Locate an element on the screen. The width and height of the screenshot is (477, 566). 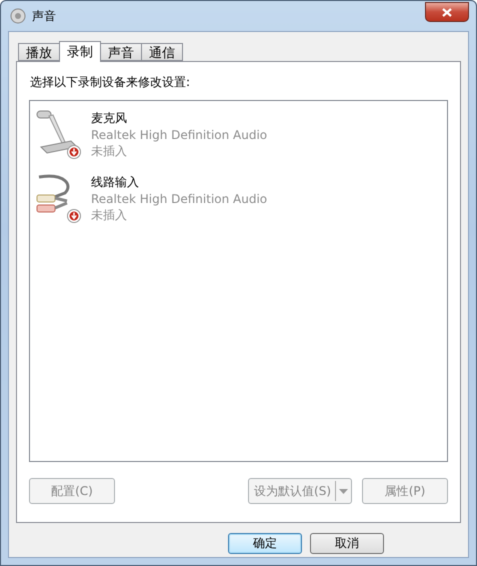
caret-icon is located at coordinates (343, 491).